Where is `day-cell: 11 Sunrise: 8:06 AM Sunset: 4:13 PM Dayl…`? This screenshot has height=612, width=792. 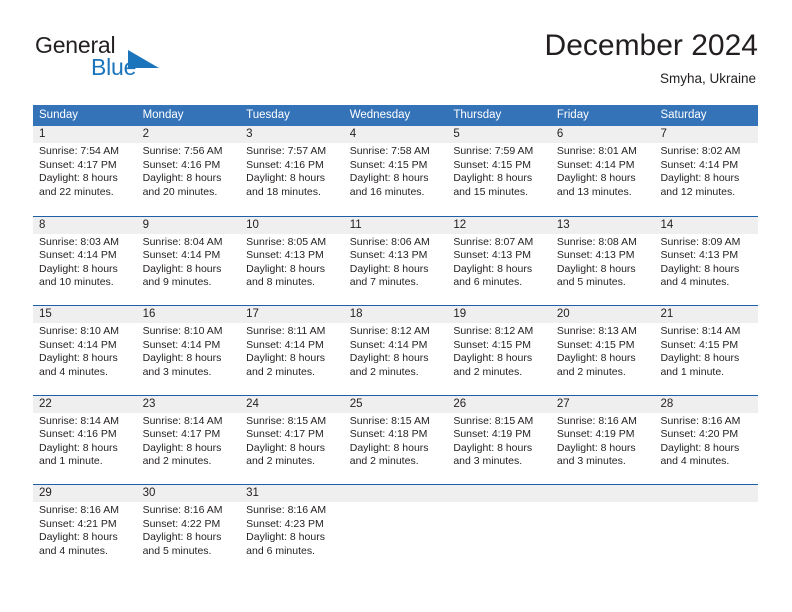
day-cell: 11 Sunrise: 8:06 AM Sunset: 4:13 PM Dayl… is located at coordinates (396, 261).